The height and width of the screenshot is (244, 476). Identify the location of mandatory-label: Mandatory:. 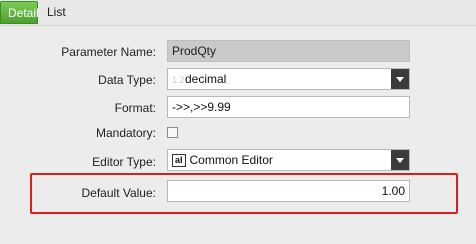
(125, 133).